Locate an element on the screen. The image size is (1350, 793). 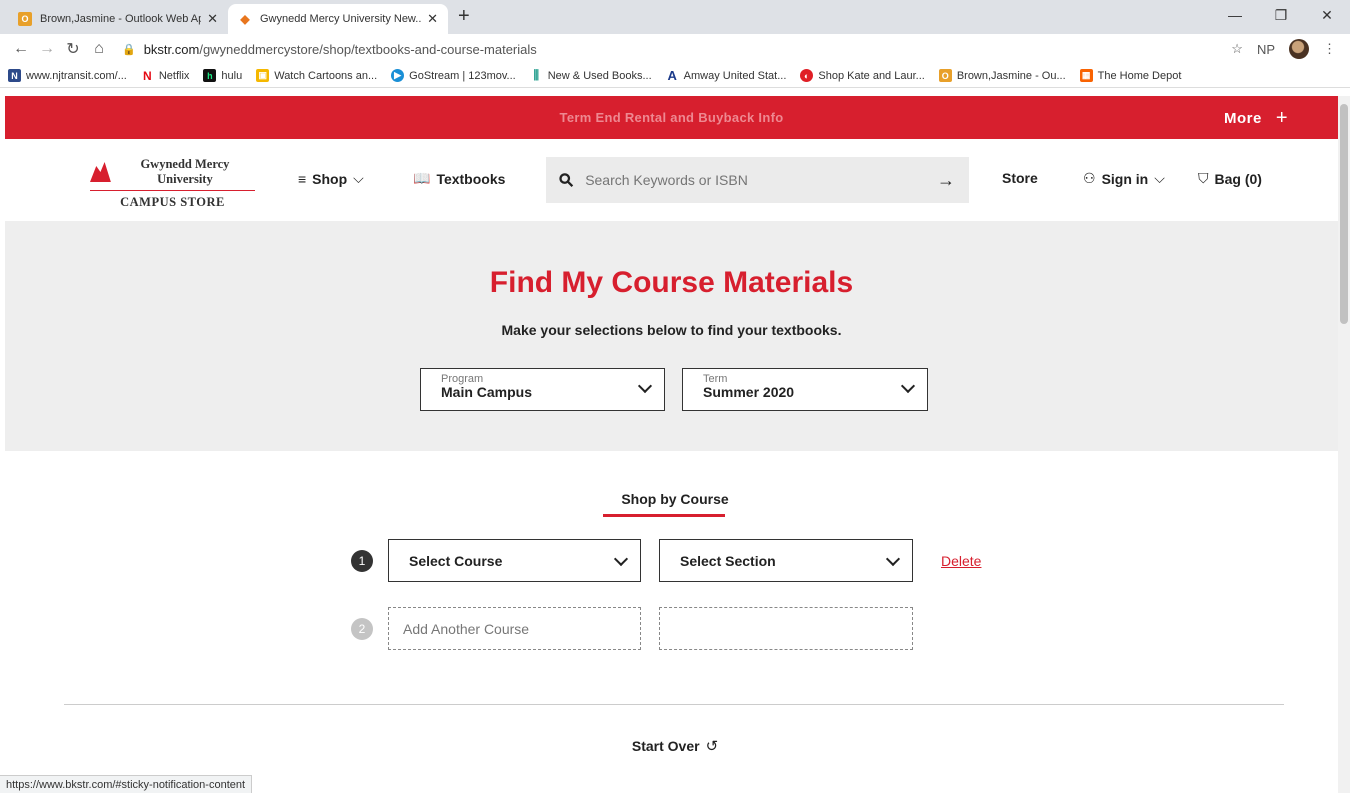
tab-title: Brown,Jasmine - Outlook Web App is located at coordinates (121, 19).